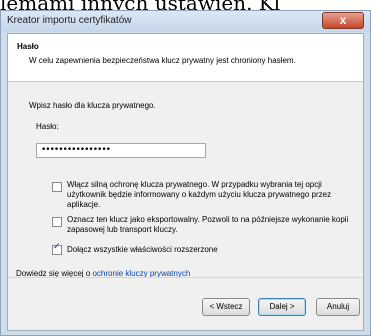 The width and height of the screenshot is (371, 336). I want to click on strong-protection-checkbox, so click(57, 187).